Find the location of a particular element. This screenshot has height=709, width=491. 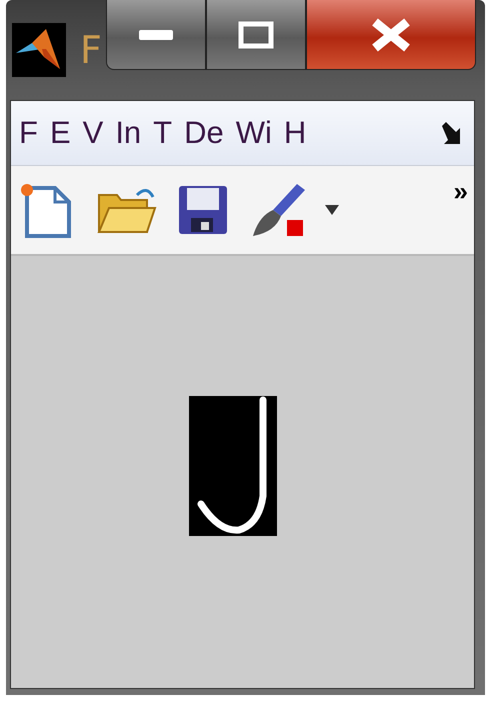

toolbar-button is located at coordinates (203, 210).